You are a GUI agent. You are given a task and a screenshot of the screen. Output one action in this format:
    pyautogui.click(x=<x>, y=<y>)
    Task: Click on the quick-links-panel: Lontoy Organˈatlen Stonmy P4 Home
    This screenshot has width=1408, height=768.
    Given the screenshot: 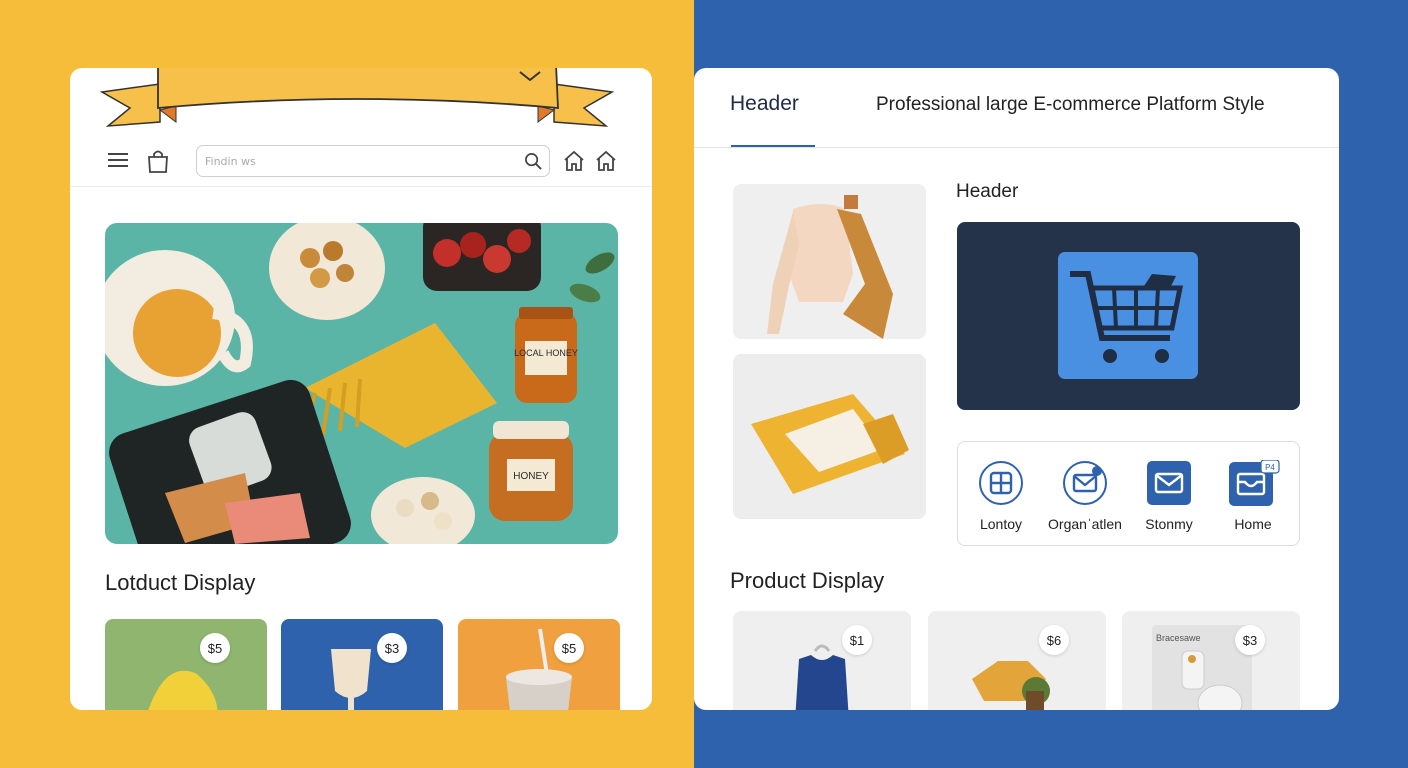 What is the action you would take?
    pyautogui.click(x=1128, y=493)
    